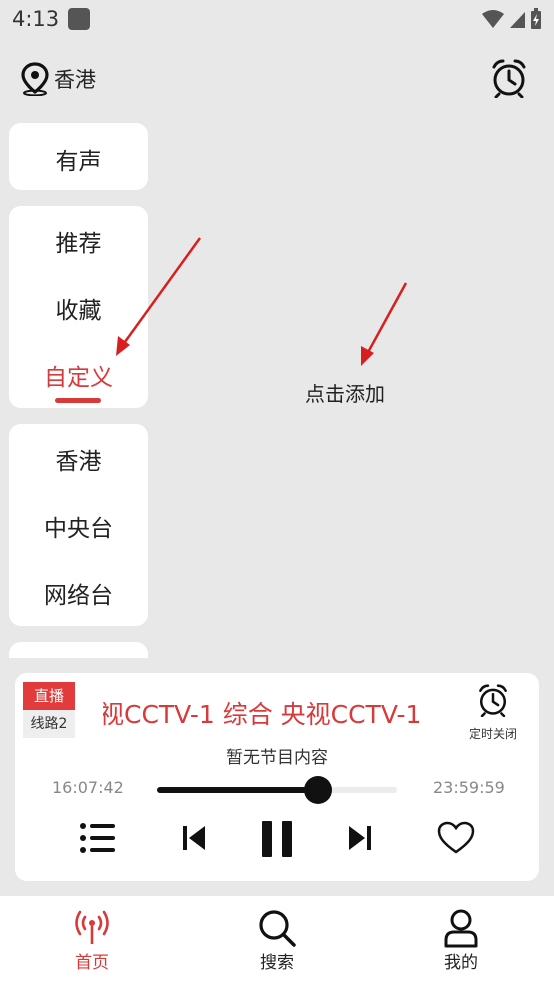 This screenshot has width=554, height=984. Describe the element at coordinates (88, 787) in the screenshot. I see `start-time: 16:07:42` at that location.